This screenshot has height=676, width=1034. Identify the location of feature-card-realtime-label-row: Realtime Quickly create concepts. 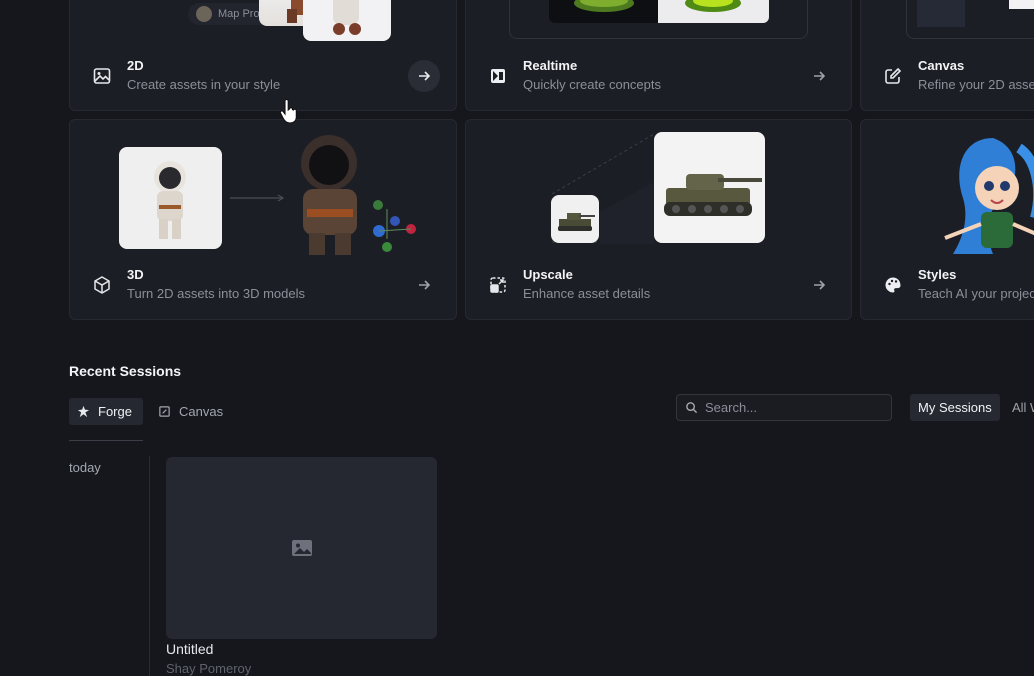
(658, 75).